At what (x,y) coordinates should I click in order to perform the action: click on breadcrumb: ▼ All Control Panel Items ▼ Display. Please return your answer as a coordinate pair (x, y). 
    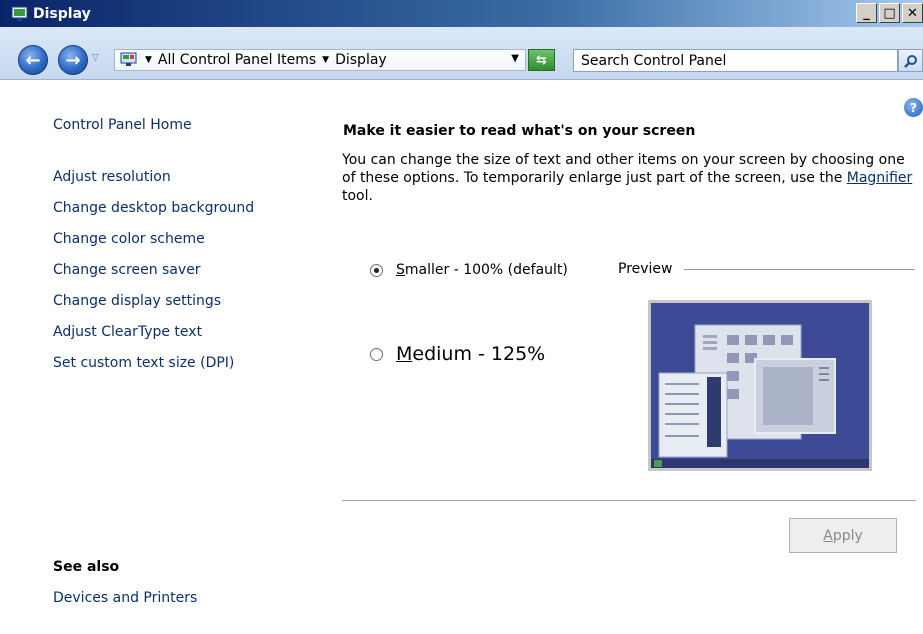
    Looking at the image, I should click on (266, 60).